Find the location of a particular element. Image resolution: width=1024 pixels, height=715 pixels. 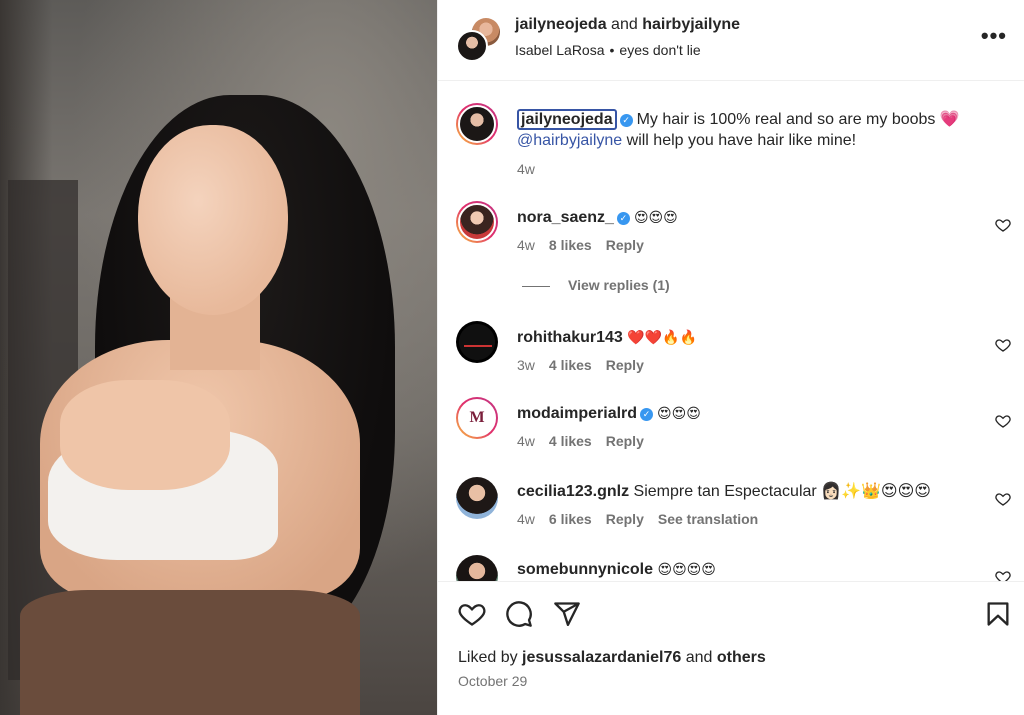

comment-username: cecilia123.gnlz is located at coordinates (573, 491).